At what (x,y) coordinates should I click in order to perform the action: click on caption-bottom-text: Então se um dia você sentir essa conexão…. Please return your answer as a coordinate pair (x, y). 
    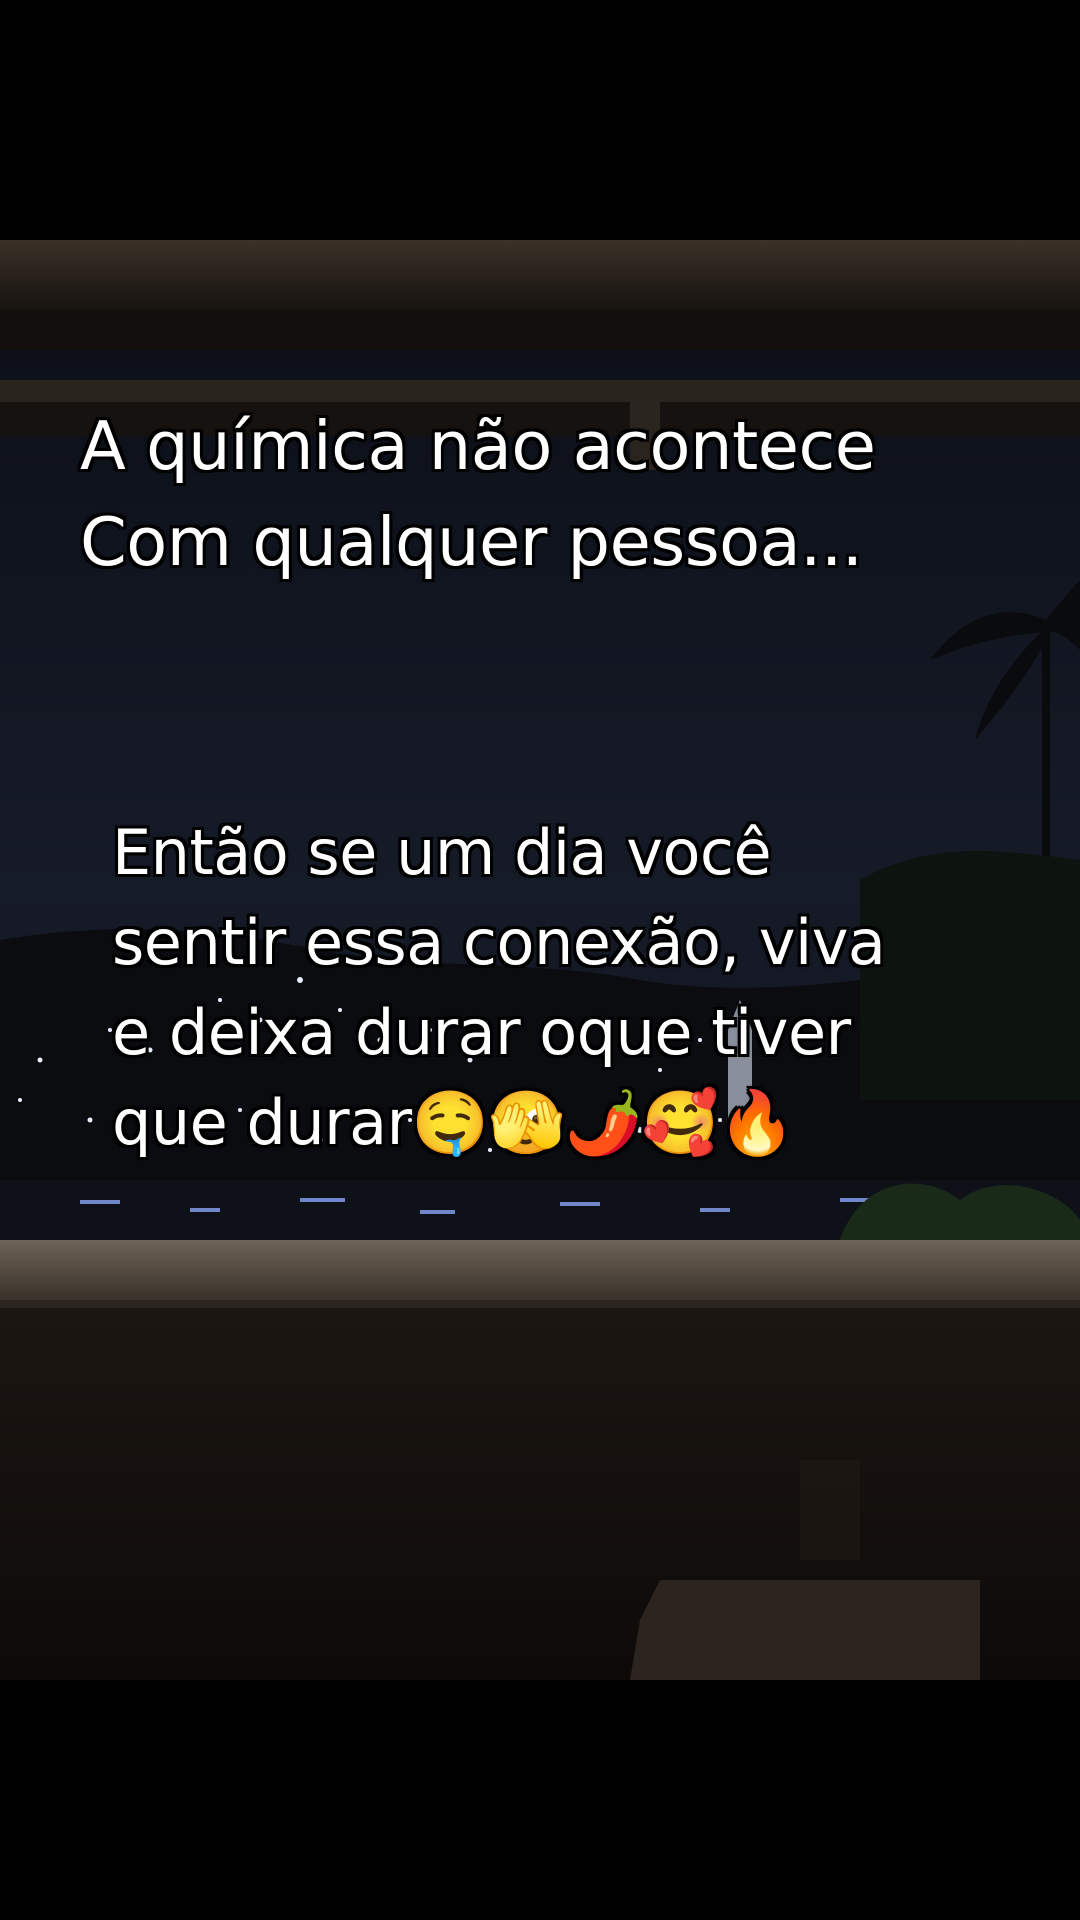
    Looking at the image, I should click on (499, 987).